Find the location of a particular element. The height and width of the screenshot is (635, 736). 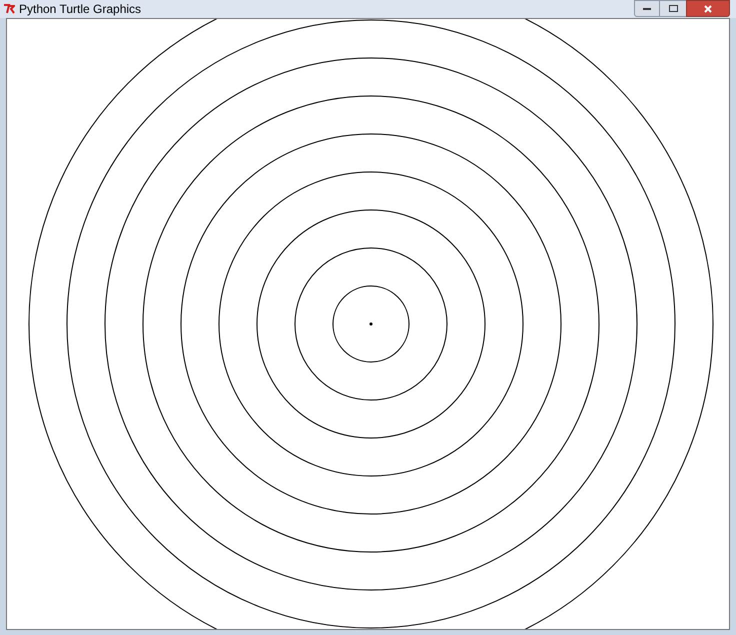

close-icon is located at coordinates (708, 8).